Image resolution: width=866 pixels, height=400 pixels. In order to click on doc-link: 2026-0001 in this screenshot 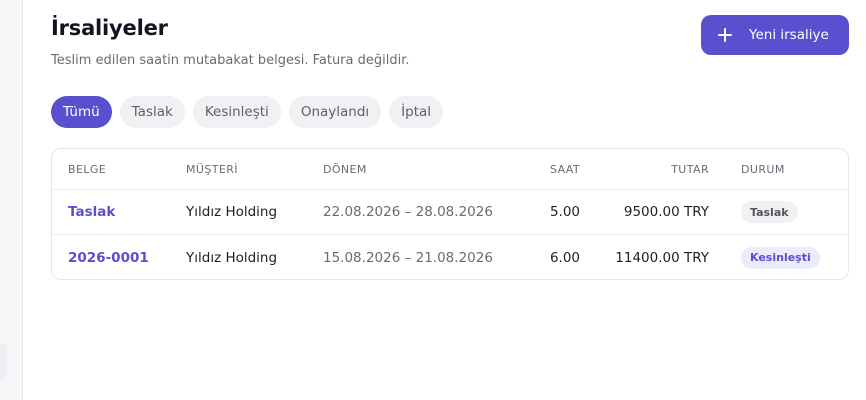, I will do `click(108, 257)`.